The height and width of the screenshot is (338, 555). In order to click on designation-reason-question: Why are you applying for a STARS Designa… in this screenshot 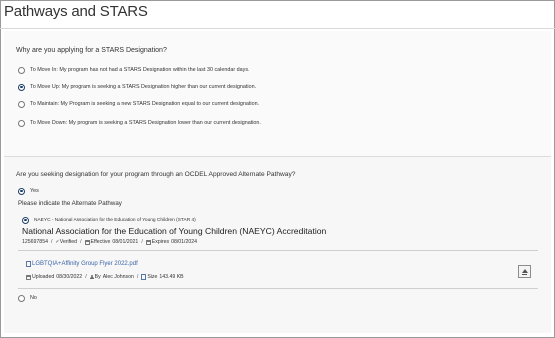, I will do `click(91, 50)`.